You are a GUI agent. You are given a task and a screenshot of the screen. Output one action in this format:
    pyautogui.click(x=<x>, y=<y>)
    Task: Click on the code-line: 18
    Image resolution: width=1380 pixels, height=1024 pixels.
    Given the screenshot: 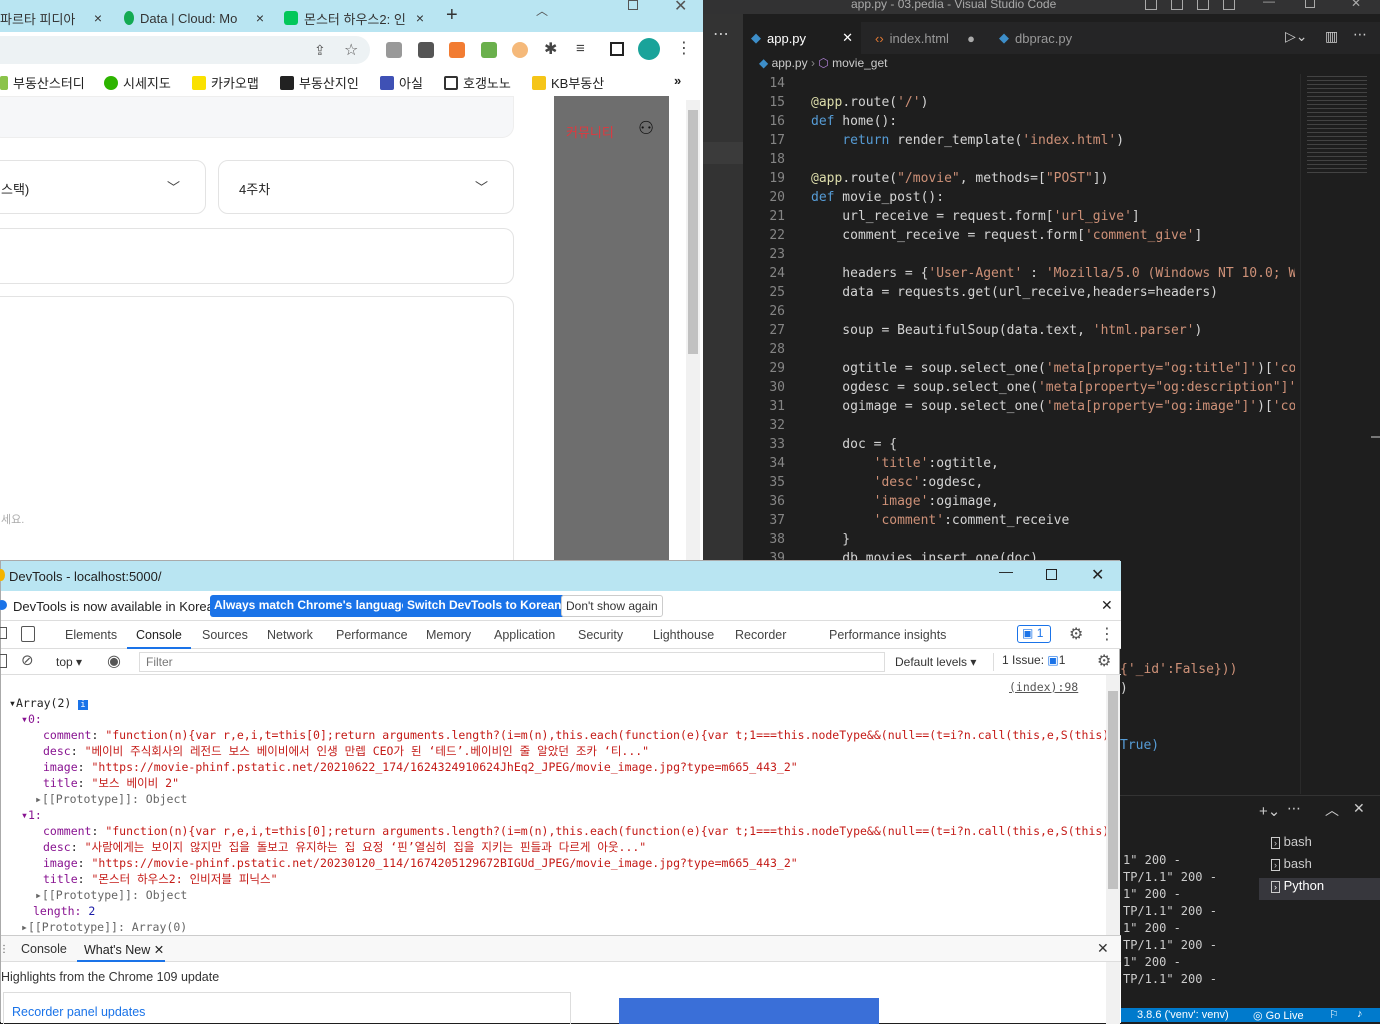 What is the action you would take?
    pyautogui.click(x=1019, y=159)
    